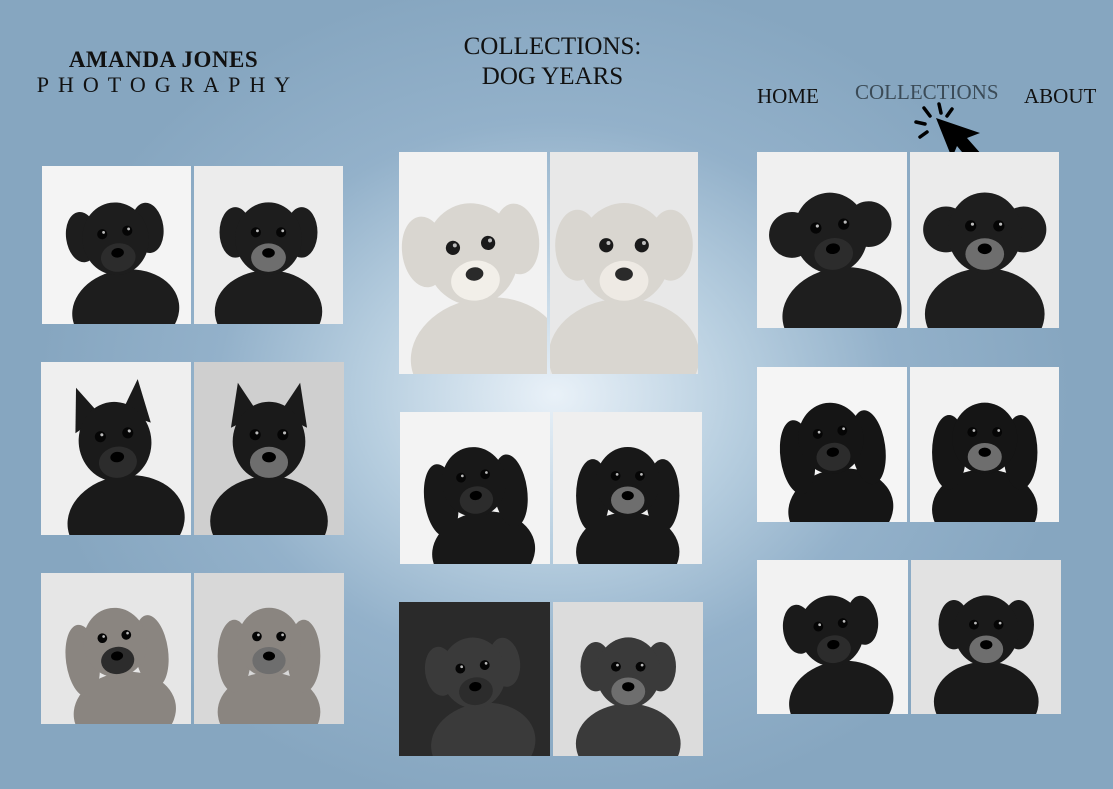  What do you see at coordinates (192, 448) in the screenshot?
I see `gallery-item-shiba-inu` at bounding box center [192, 448].